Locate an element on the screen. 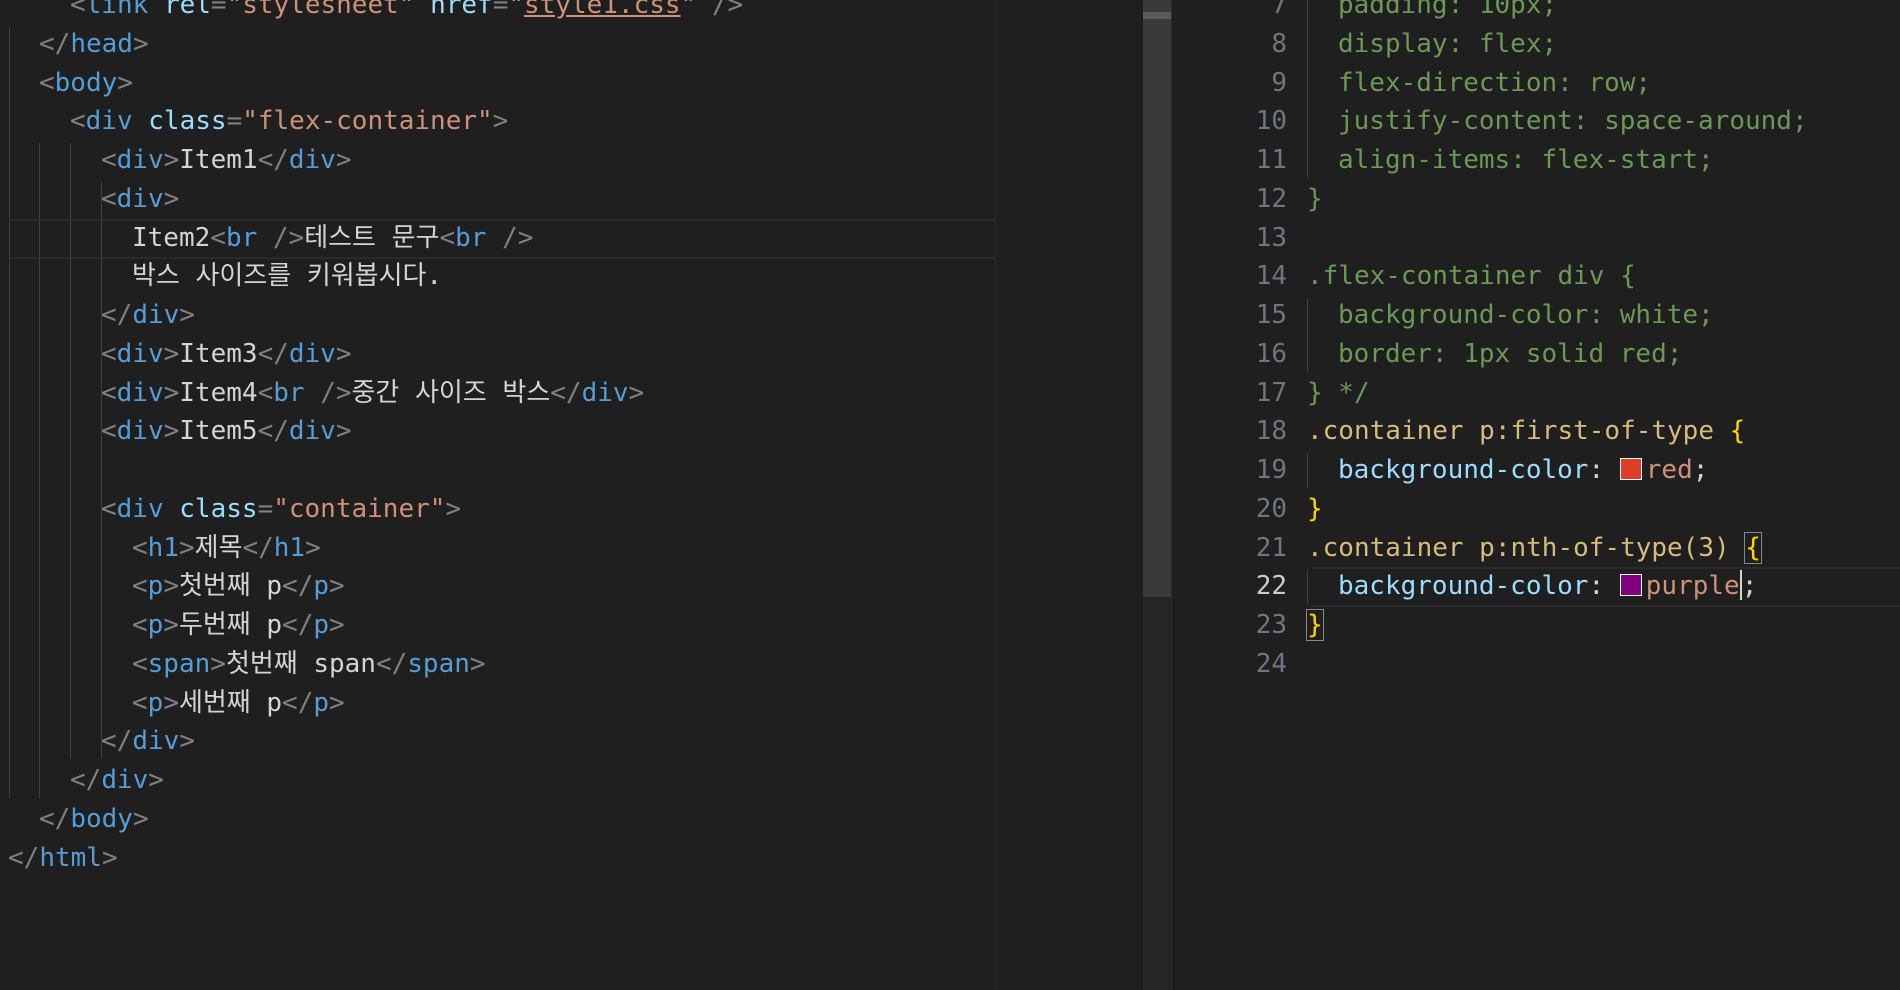 The width and height of the screenshot is (1900, 990). code-line: <p>두번째 p</p> is located at coordinates (497, 625).